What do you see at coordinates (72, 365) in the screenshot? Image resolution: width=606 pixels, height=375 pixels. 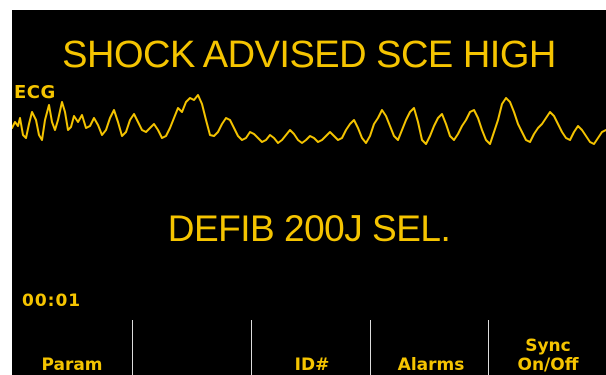 I see `softkey-label: Param` at bounding box center [72, 365].